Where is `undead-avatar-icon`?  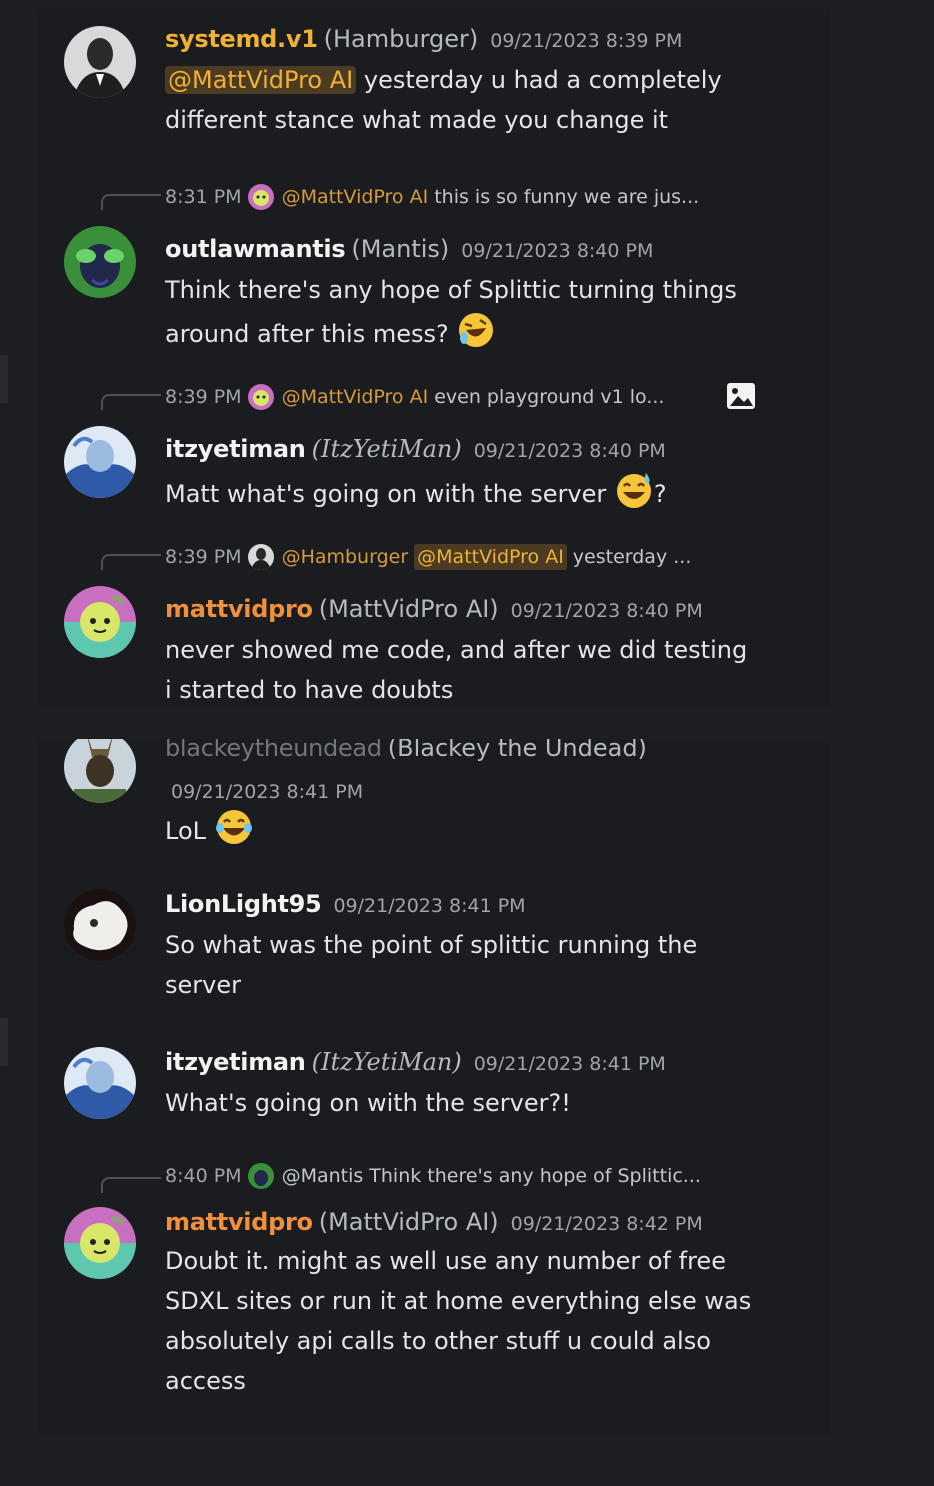 undead-avatar-icon is located at coordinates (100, 771).